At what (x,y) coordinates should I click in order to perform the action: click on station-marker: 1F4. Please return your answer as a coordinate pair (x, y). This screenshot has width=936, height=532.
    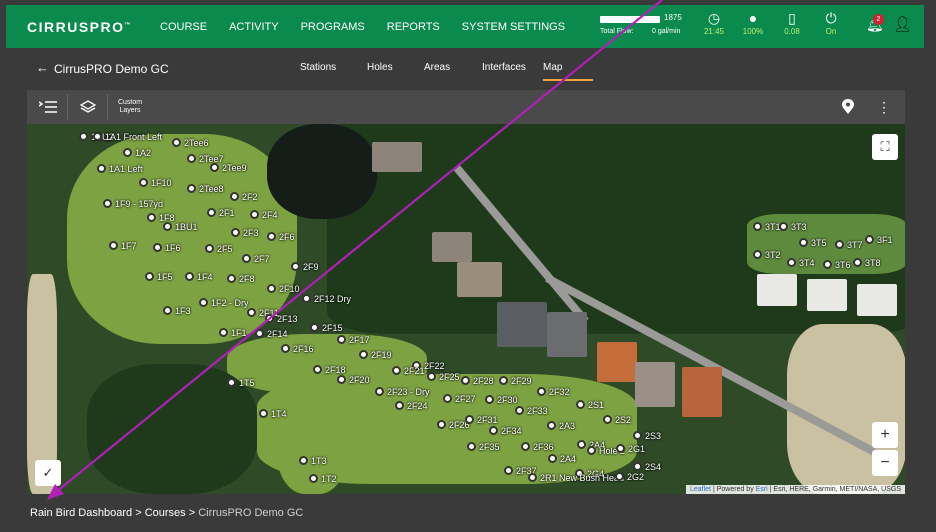
    Looking at the image, I should click on (199, 277).